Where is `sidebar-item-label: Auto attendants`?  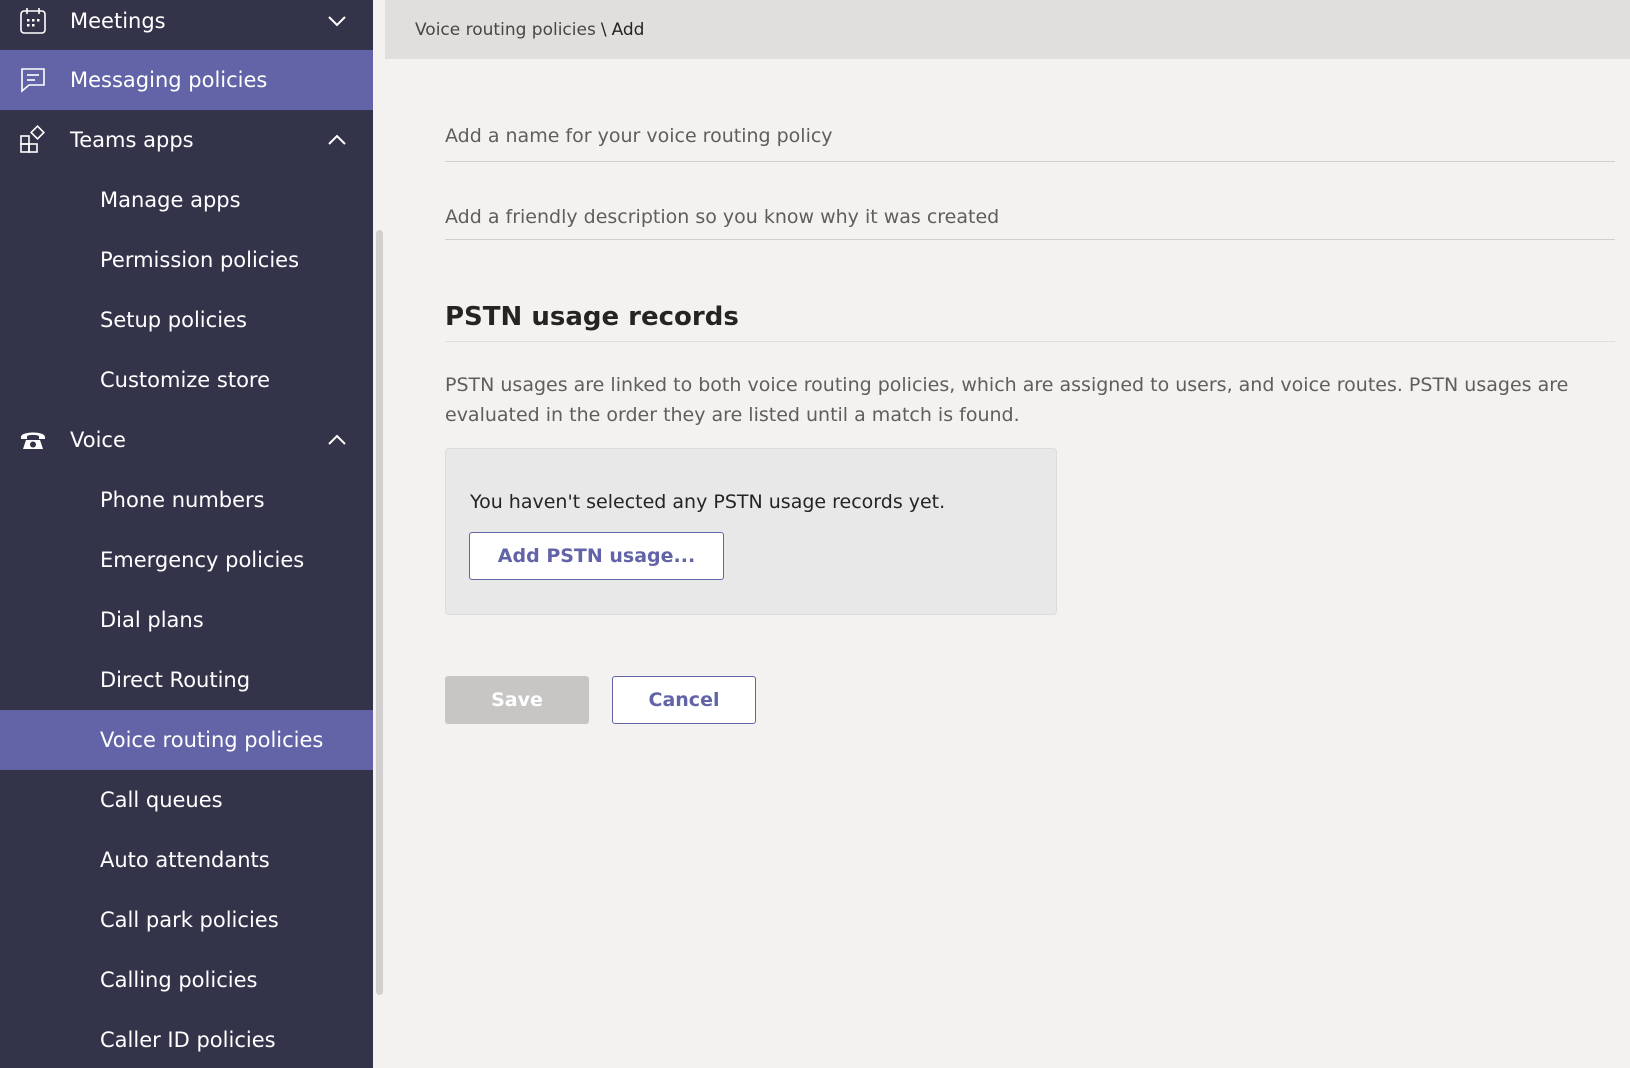
sidebar-item-label: Auto attendants is located at coordinates (185, 860).